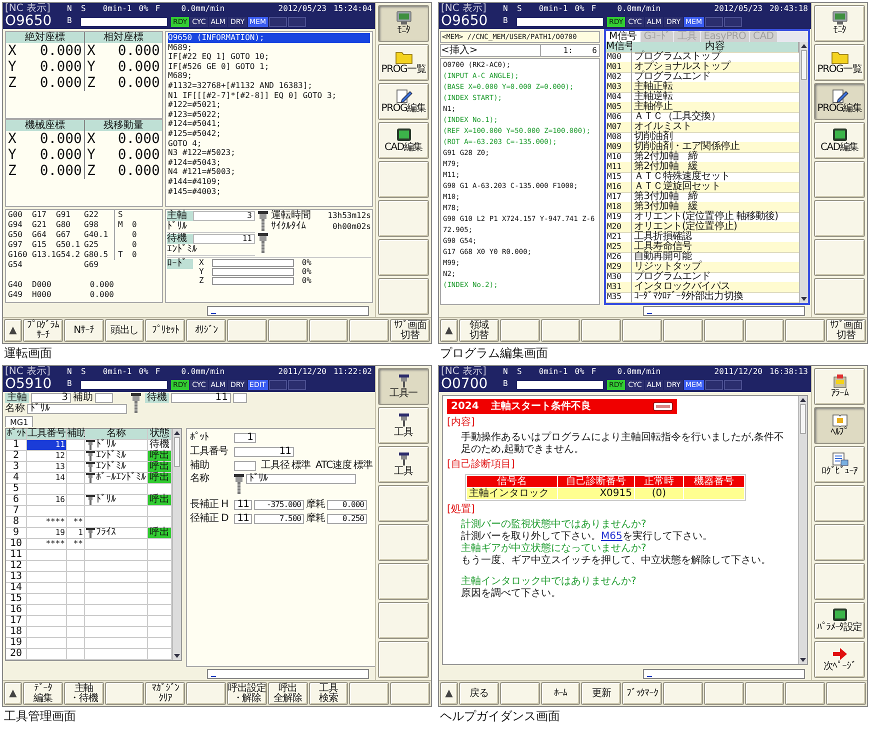  Describe the element at coordinates (839, 464) in the screenshot. I see `side-softkey: ﾛｸﾞﾋﾞｭｰｱ` at that location.